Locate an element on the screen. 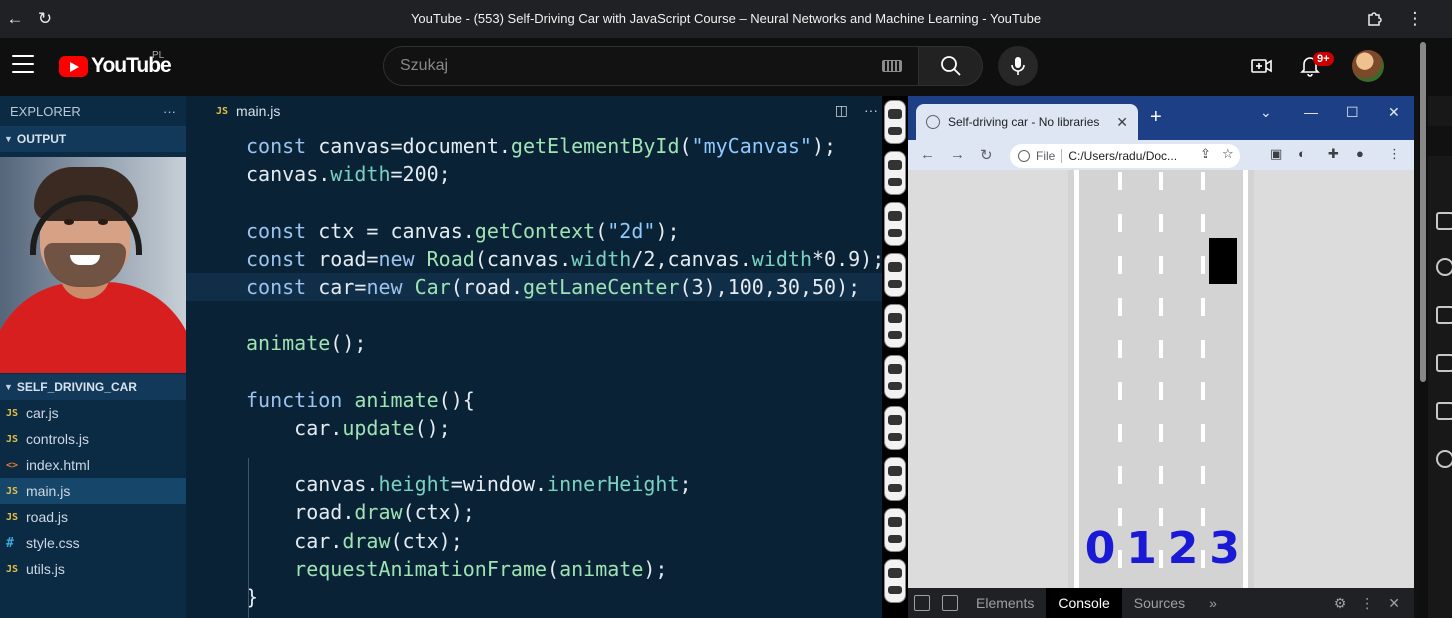 The width and height of the screenshot is (1452, 618). avatar is located at coordinates (1368, 66).